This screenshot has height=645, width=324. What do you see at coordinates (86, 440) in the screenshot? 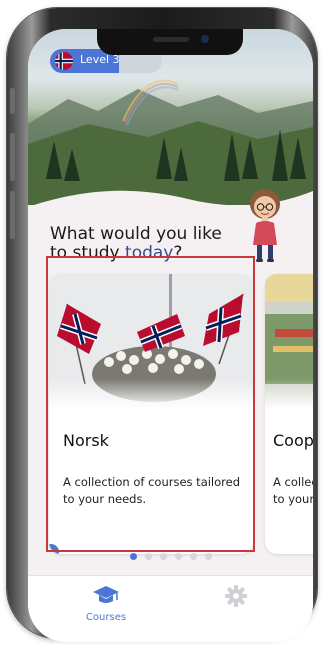
I see `card-title: Norsk` at bounding box center [86, 440].